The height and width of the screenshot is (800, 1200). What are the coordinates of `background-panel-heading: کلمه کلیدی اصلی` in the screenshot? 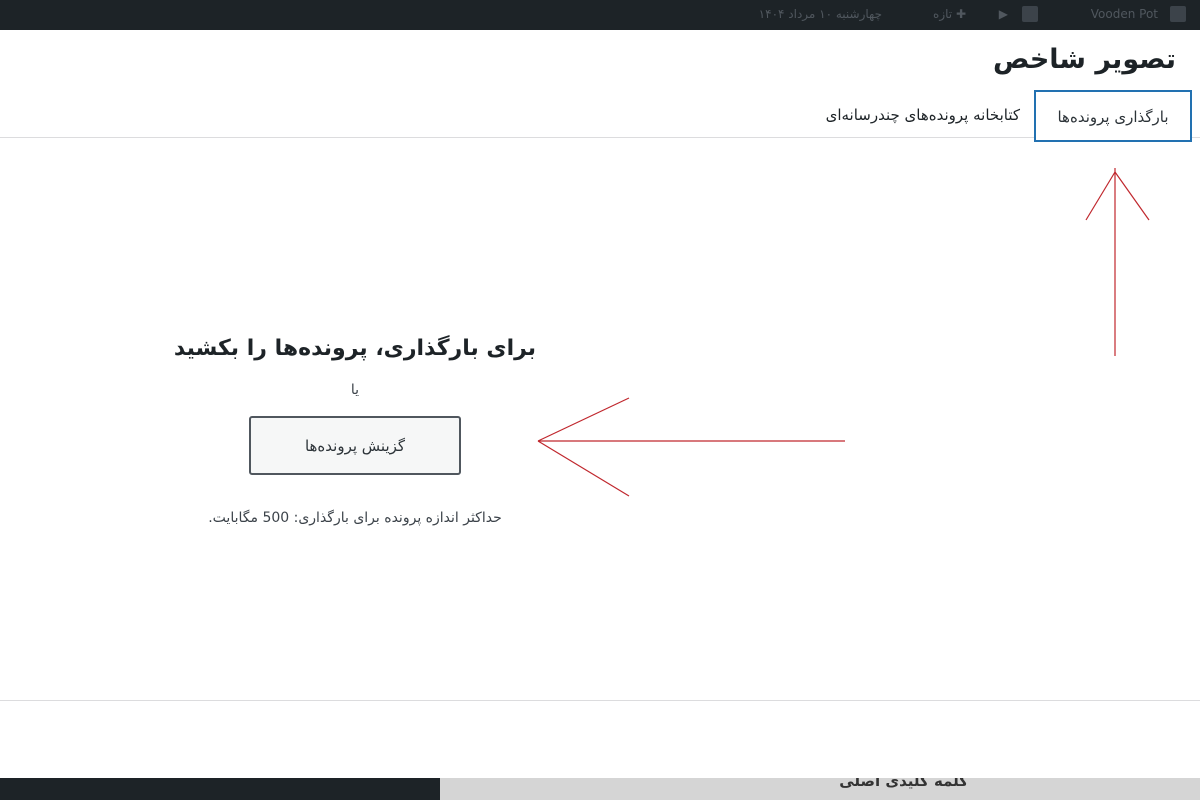 It's located at (903, 784).